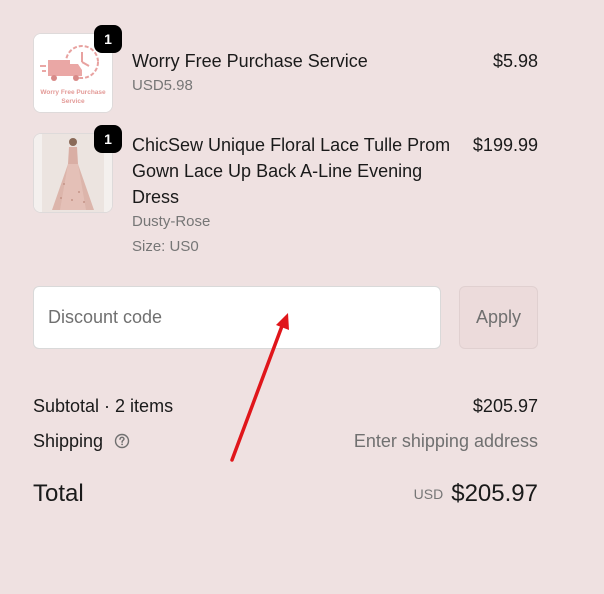 This screenshot has width=604, height=594. What do you see at coordinates (73, 92) in the screenshot?
I see `svg-text: Worry Free Purchase` at bounding box center [73, 92].